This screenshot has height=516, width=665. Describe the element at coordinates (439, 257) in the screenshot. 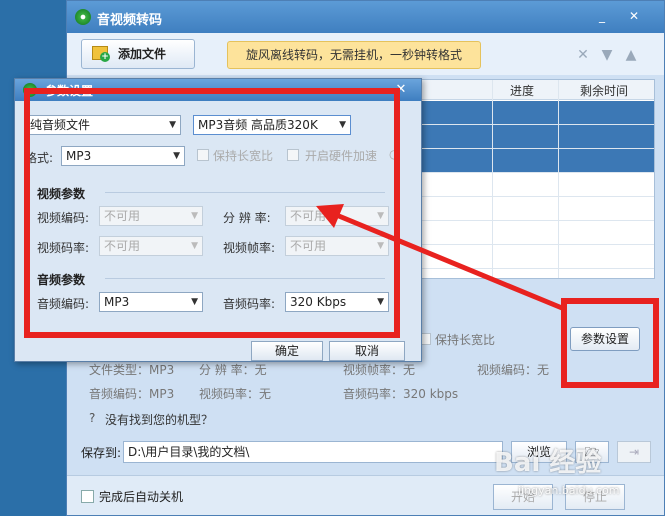

I see `annotation-arrow` at that location.